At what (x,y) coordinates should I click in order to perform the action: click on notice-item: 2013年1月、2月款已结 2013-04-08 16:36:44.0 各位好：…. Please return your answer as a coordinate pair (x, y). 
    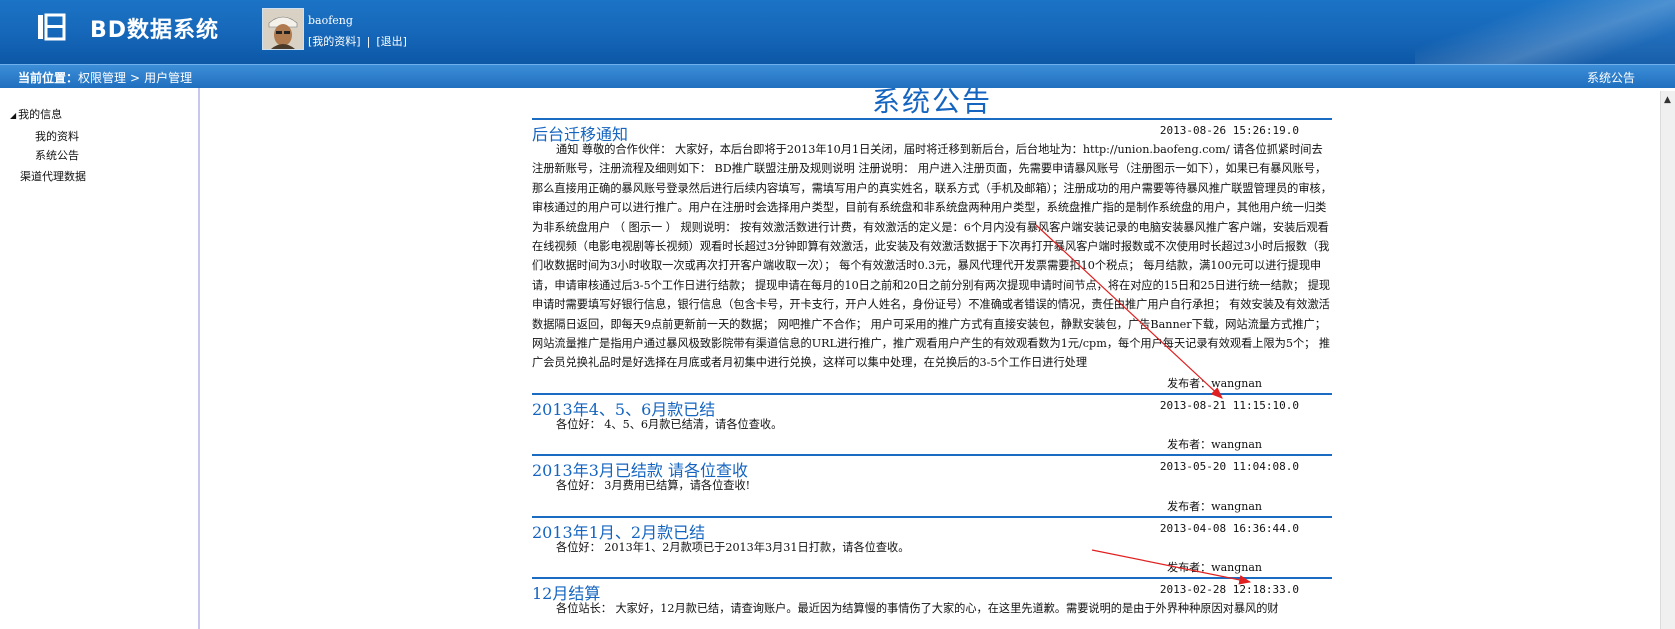
    Looking at the image, I should click on (932, 549).